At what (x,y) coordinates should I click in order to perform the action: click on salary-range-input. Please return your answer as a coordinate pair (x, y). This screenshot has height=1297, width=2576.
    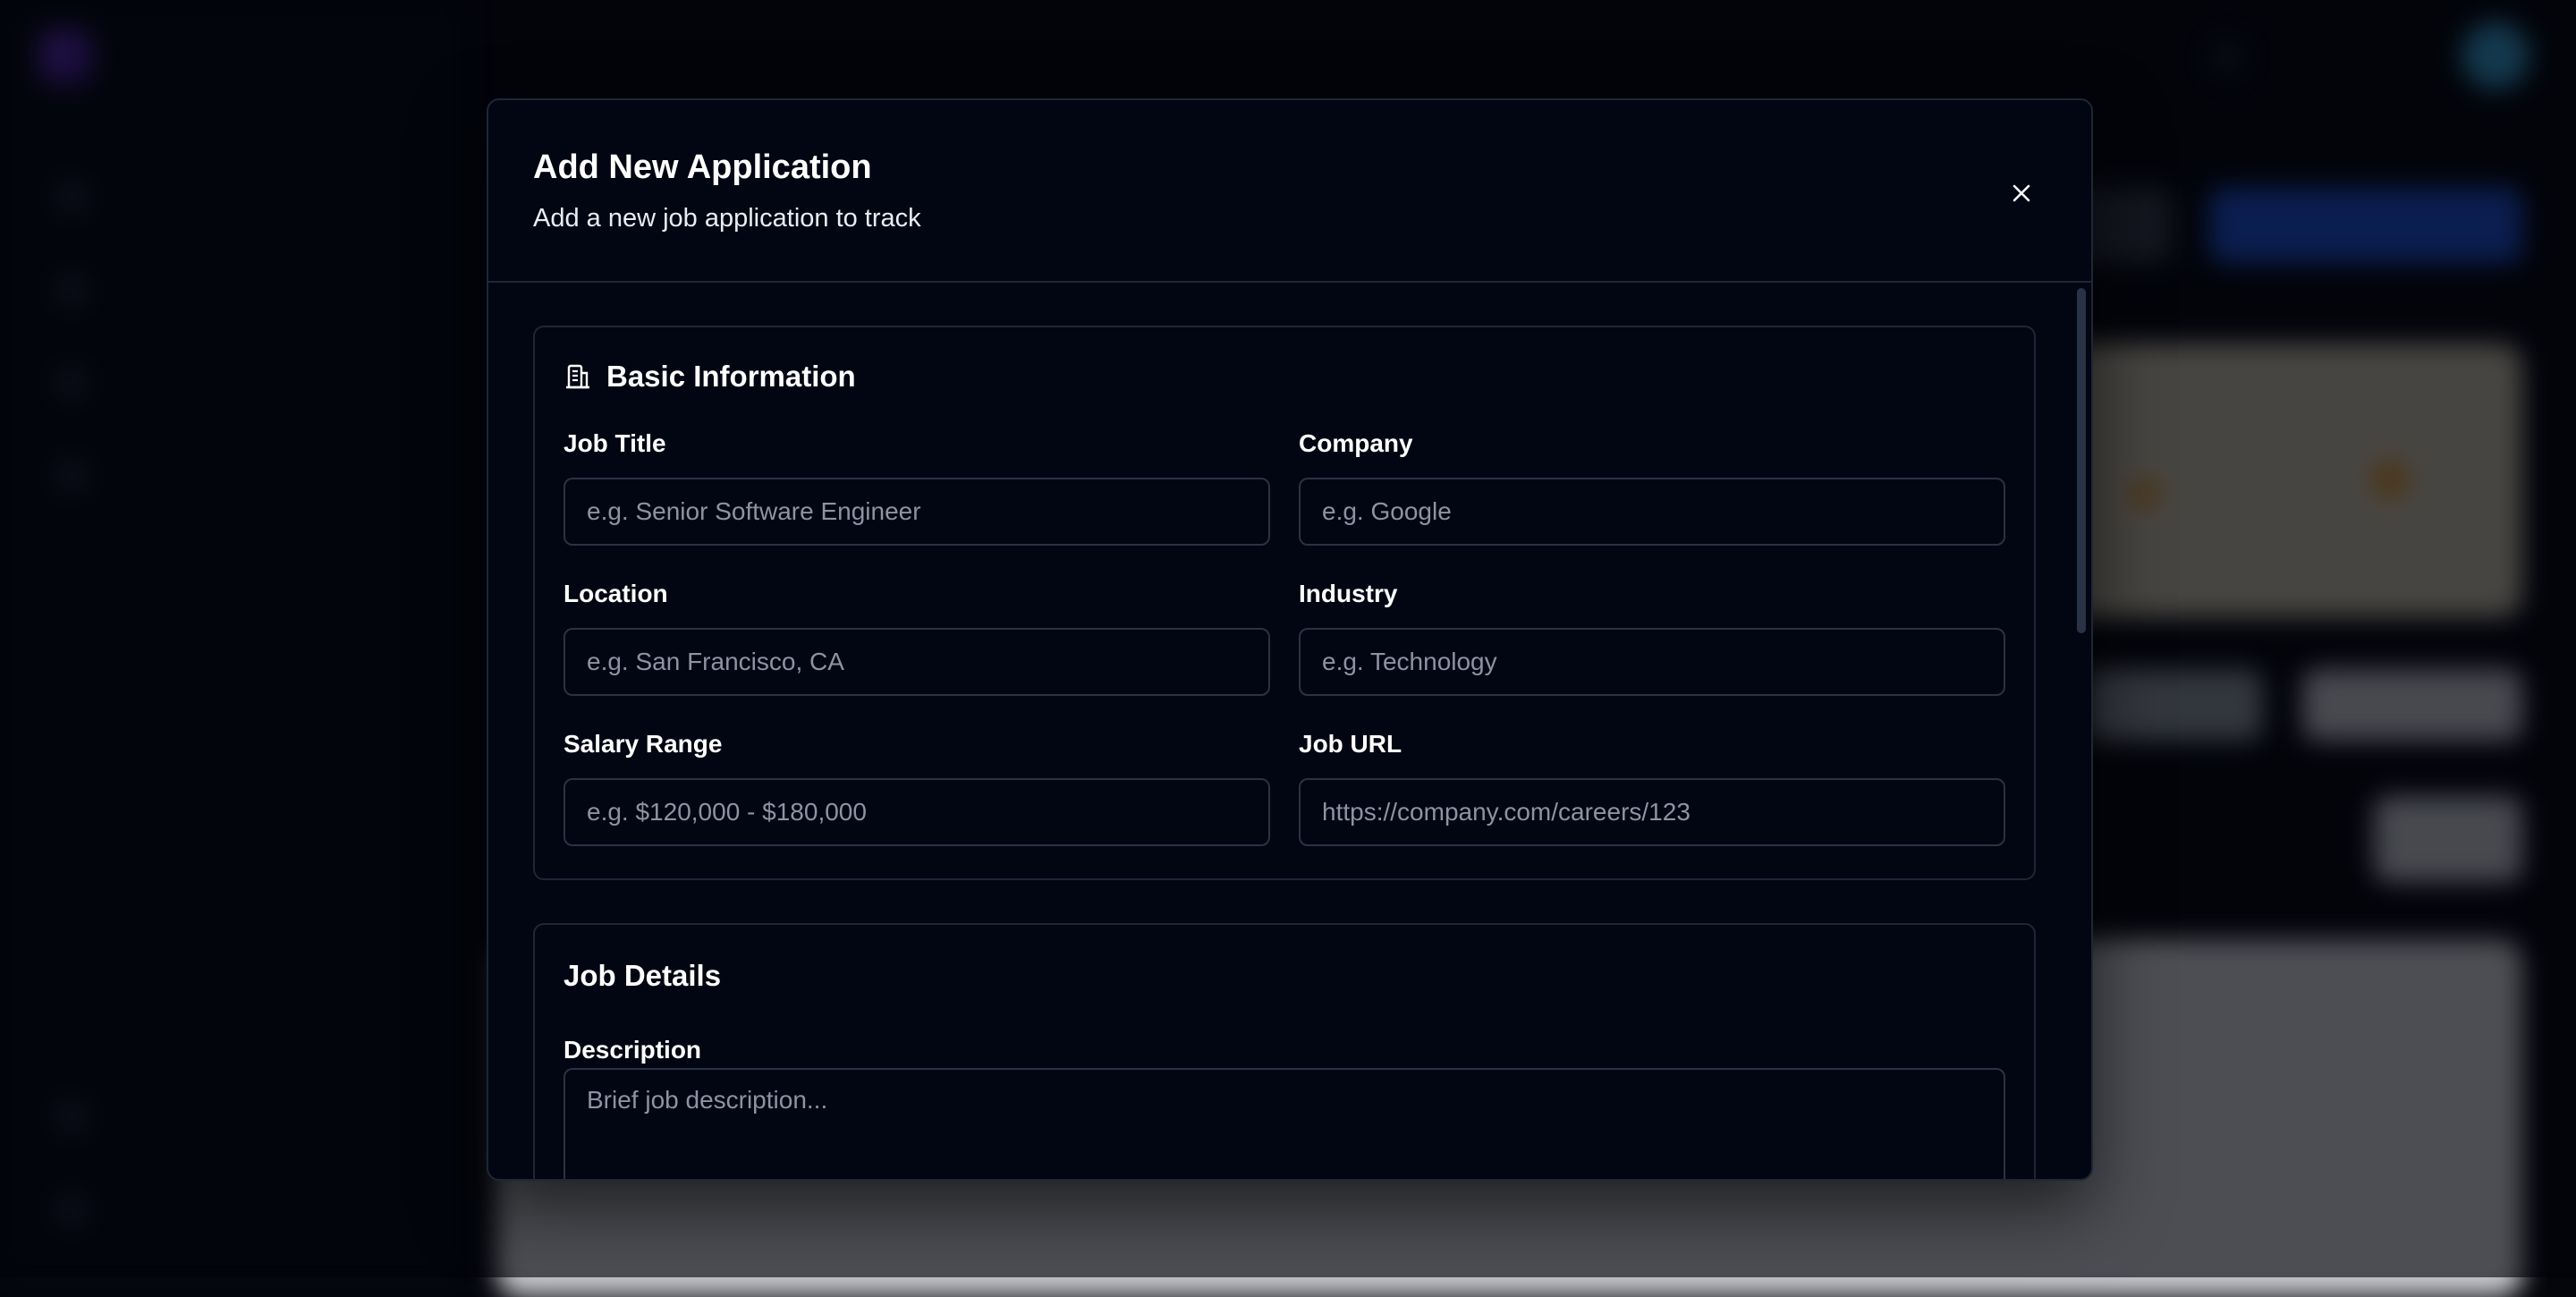
    Looking at the image, I should click on (917, 812).